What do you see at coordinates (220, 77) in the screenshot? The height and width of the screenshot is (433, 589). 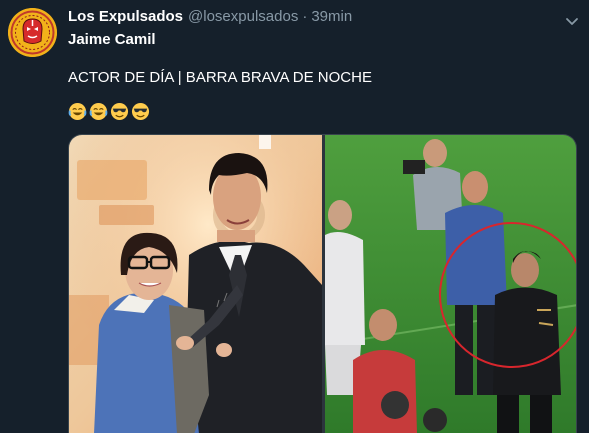 I see `tweet-text-line-2: ACTOR DE DÍA | BARRA BRAVA DE NOCHE` at bounding box center [220, 77].